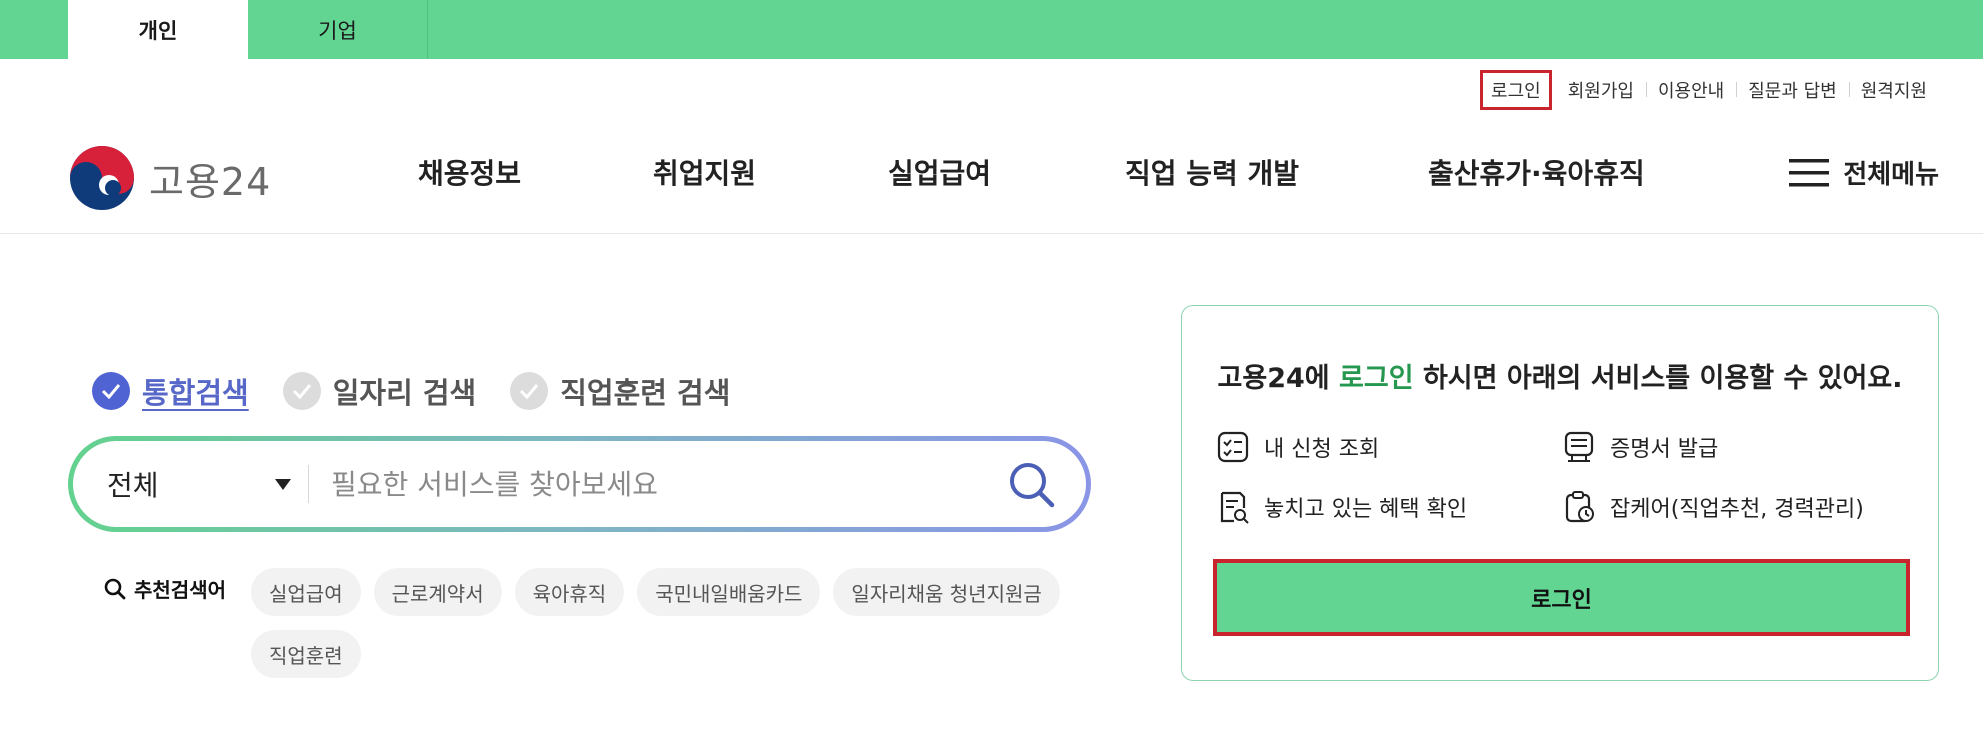  What do you see at coordinates (1792, 90) in the screenshot?
I see `util-qna-link: 질문과 답변` at bounding box center [1792, 90].